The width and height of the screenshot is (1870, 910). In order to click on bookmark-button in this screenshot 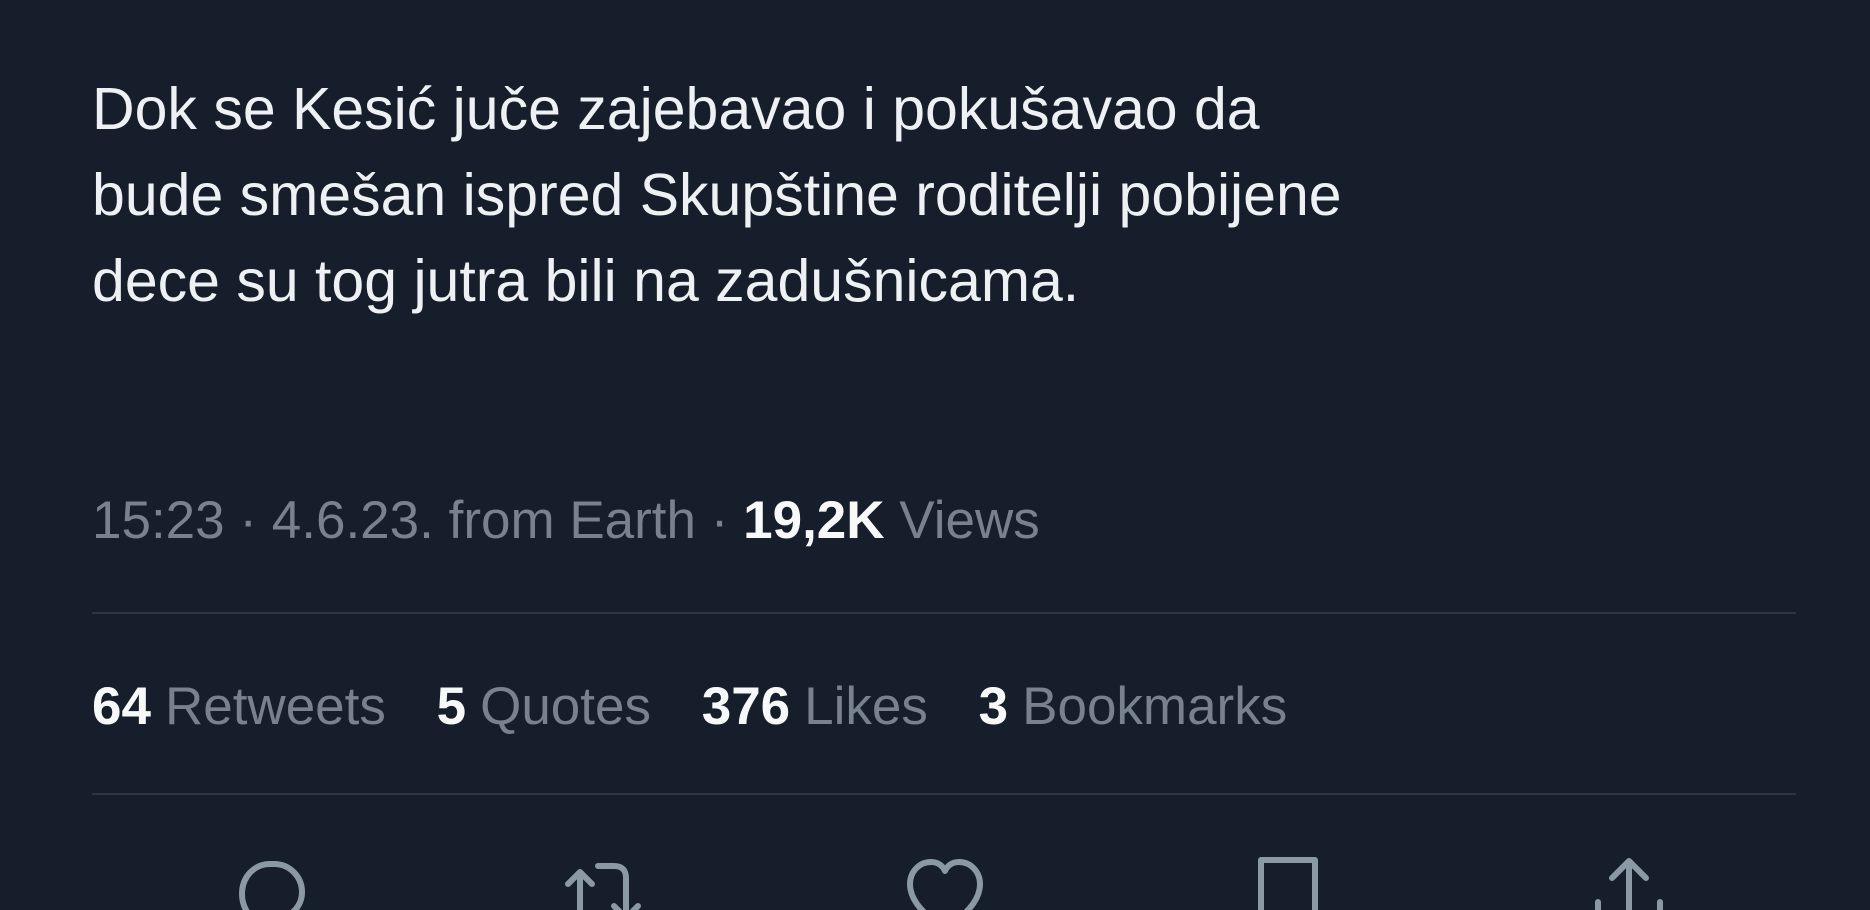, I will do `click(1288, 880)`.